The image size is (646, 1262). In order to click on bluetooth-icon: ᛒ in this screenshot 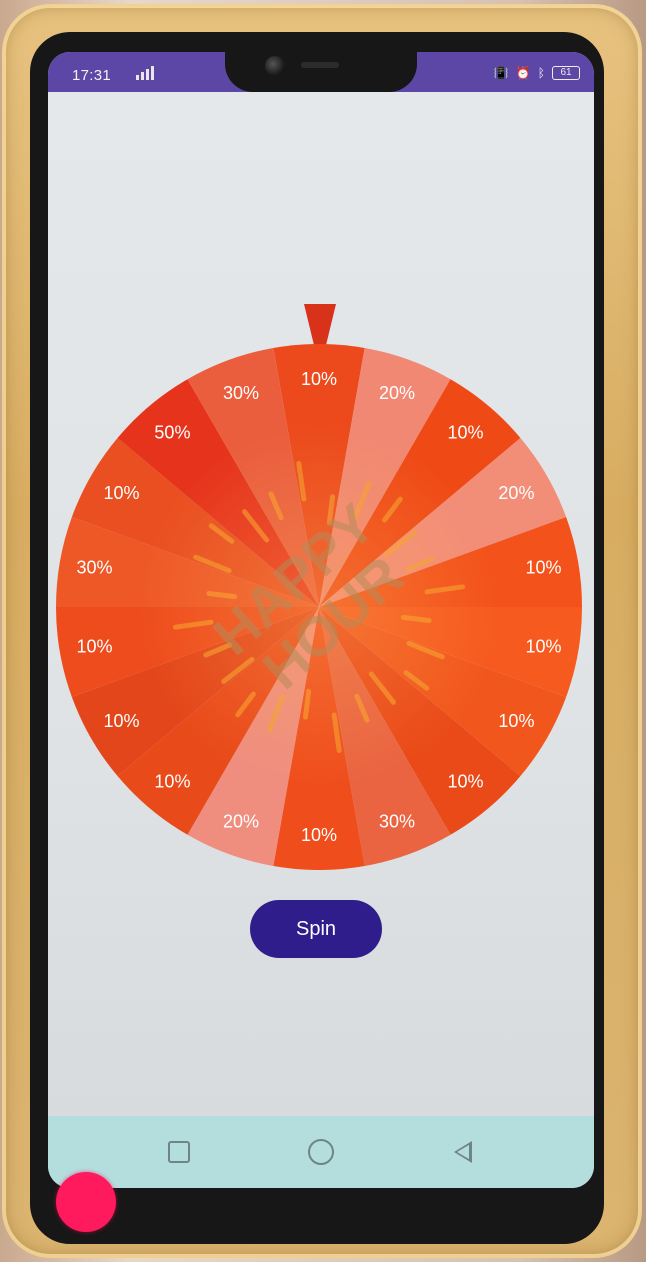, I will do `click(541, 73)`.